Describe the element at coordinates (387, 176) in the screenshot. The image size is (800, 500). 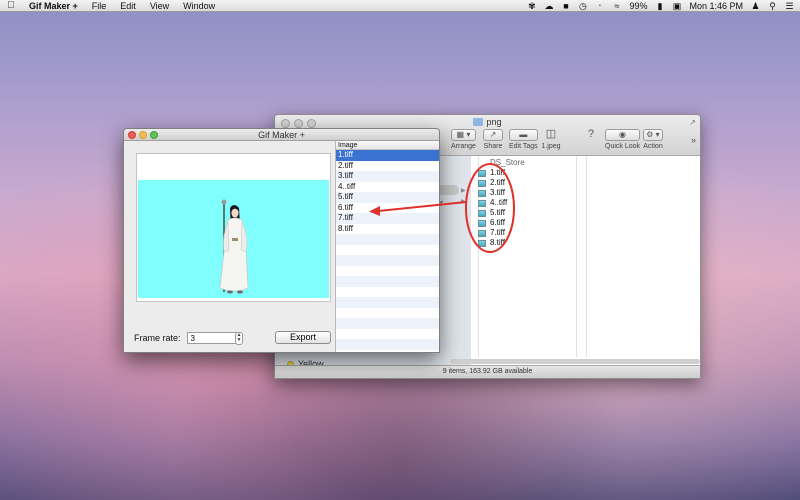
I see `image-list-row: 3.tiff` at that location.